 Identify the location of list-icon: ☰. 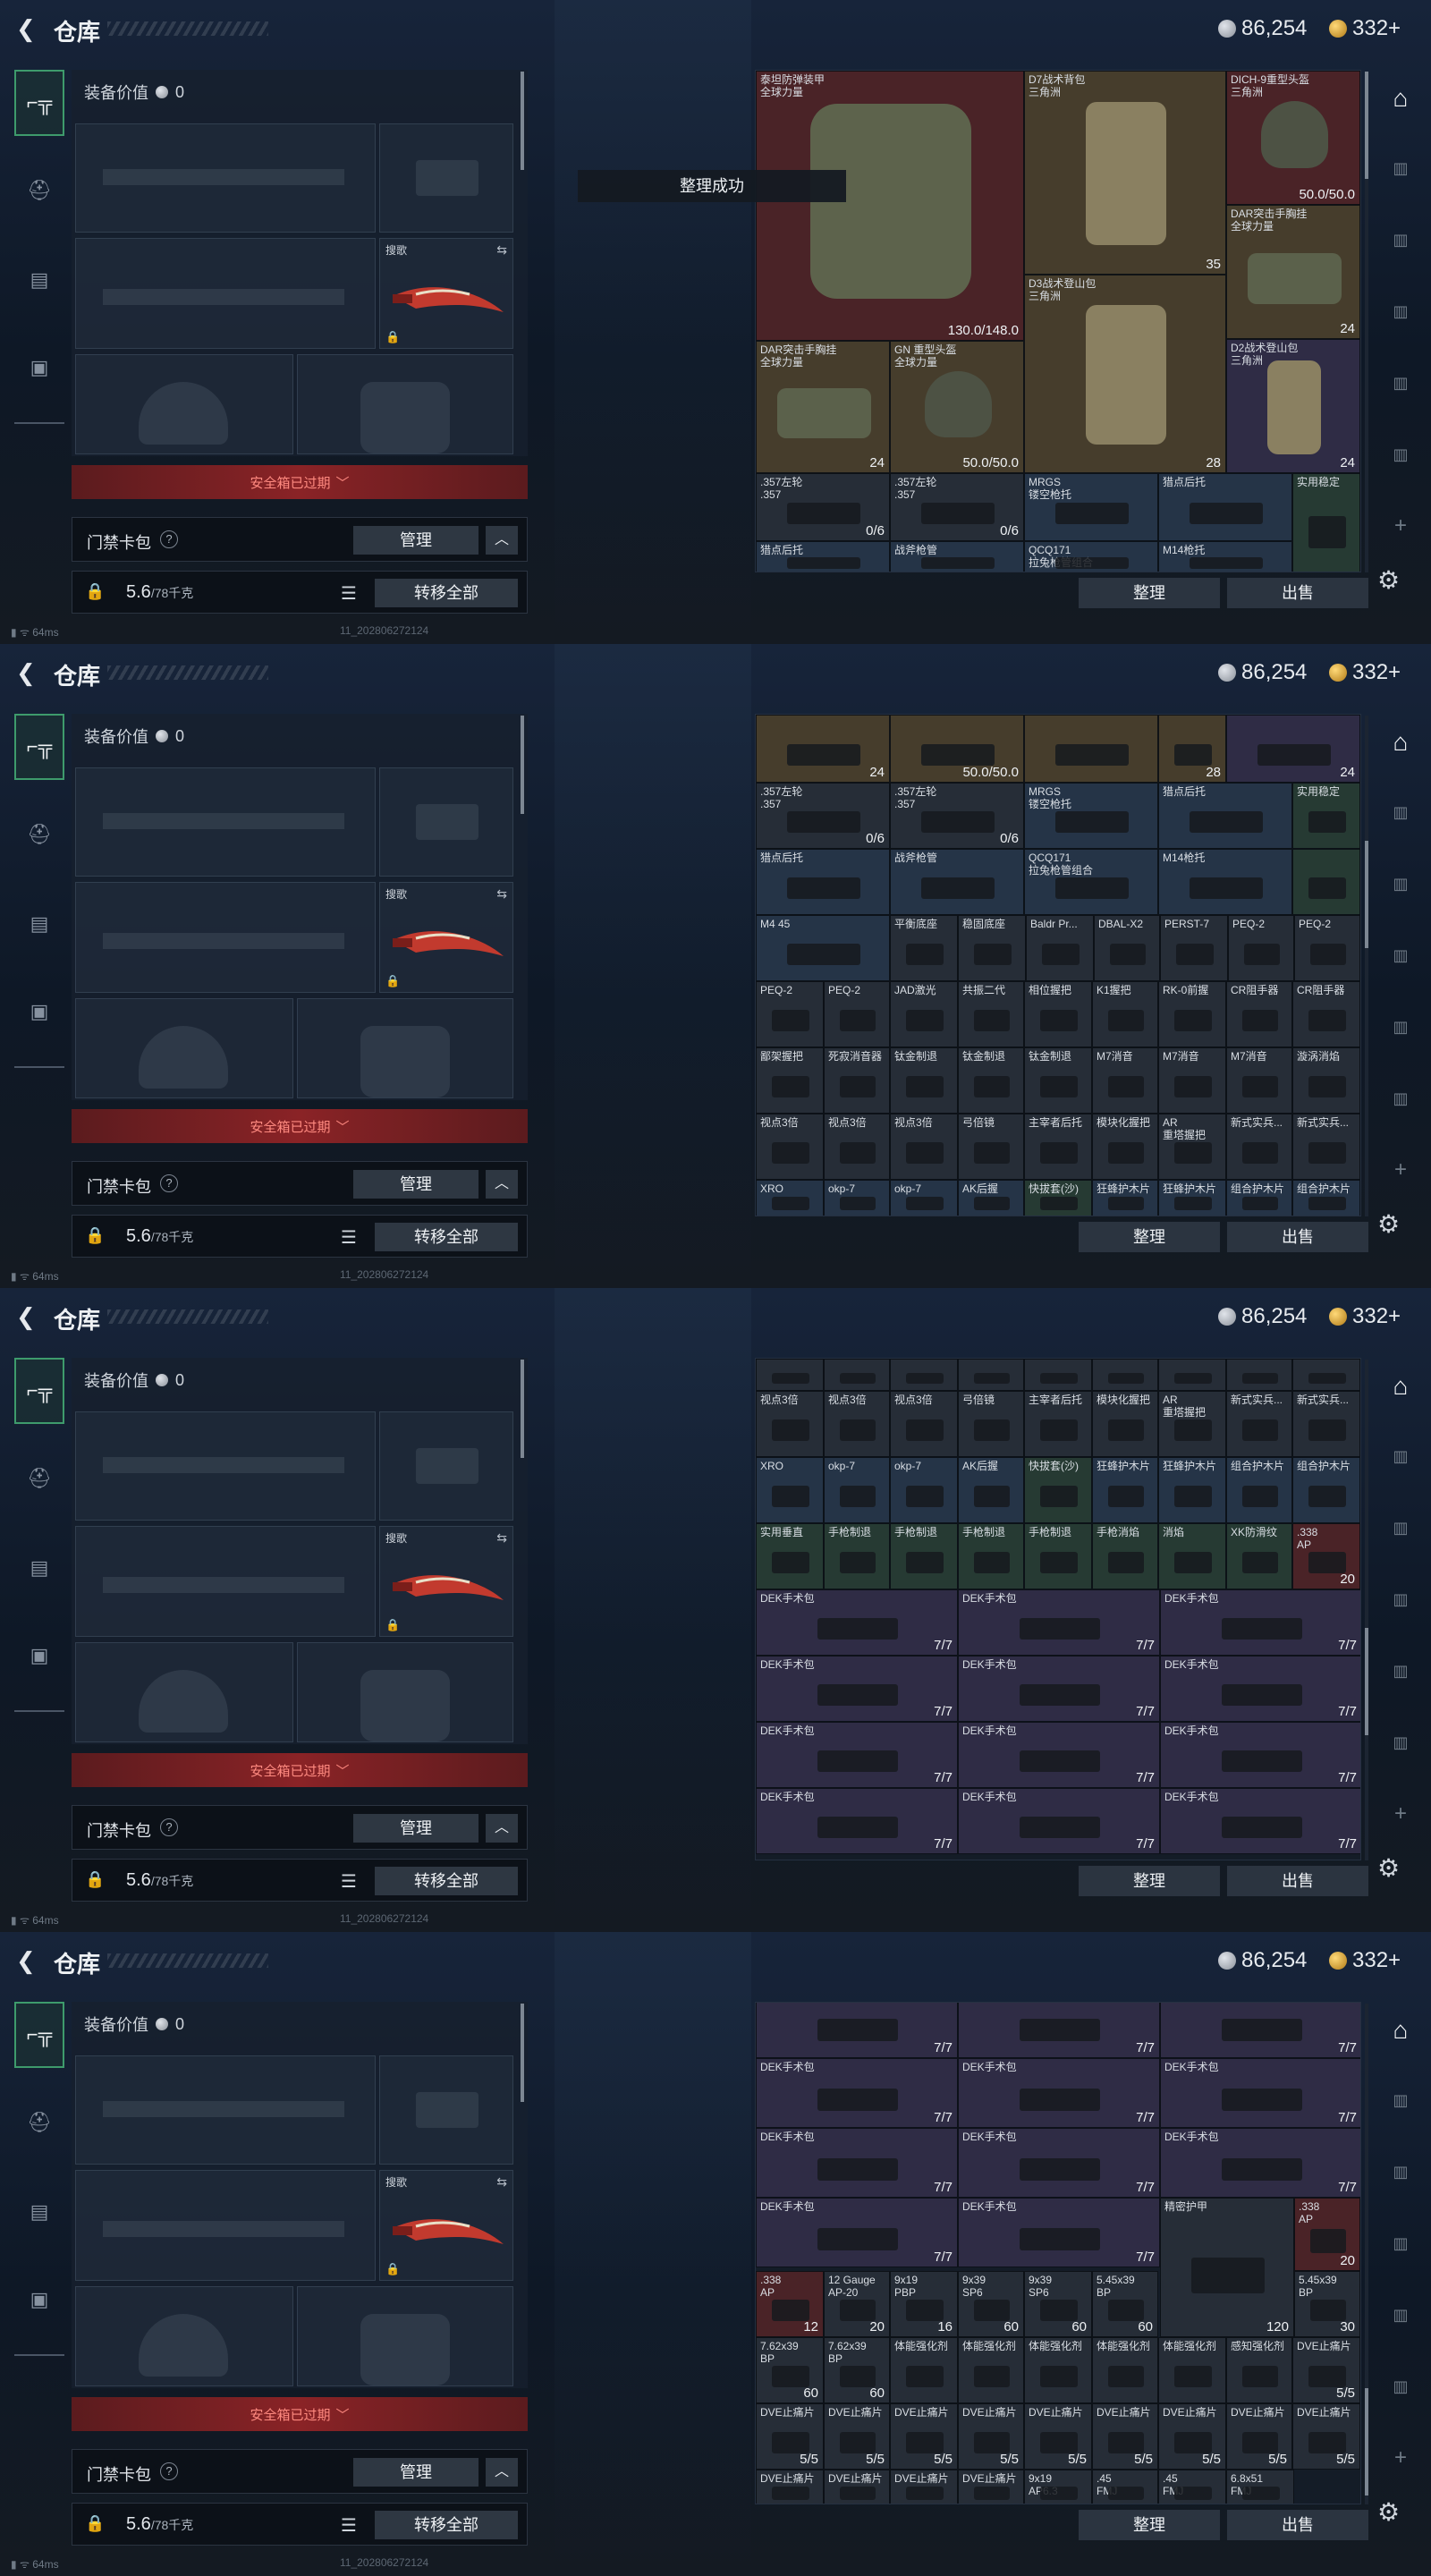
(349, 1237).